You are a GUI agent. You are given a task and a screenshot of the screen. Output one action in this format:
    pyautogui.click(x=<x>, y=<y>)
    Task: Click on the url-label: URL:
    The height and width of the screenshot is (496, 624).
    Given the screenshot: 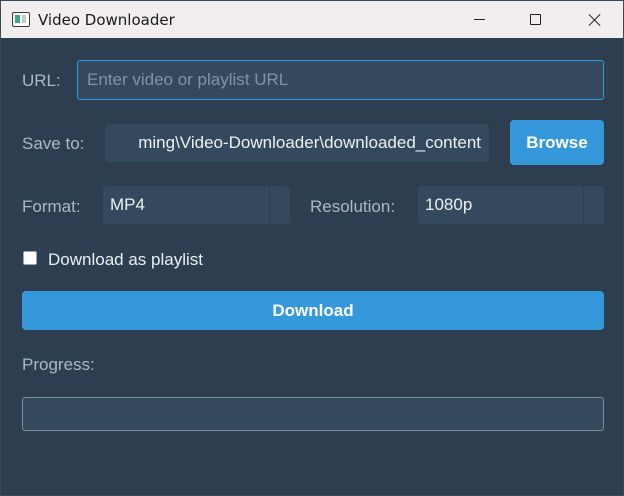 What is the action you would take?
    pyautogui.click(x=41, y=80)
    